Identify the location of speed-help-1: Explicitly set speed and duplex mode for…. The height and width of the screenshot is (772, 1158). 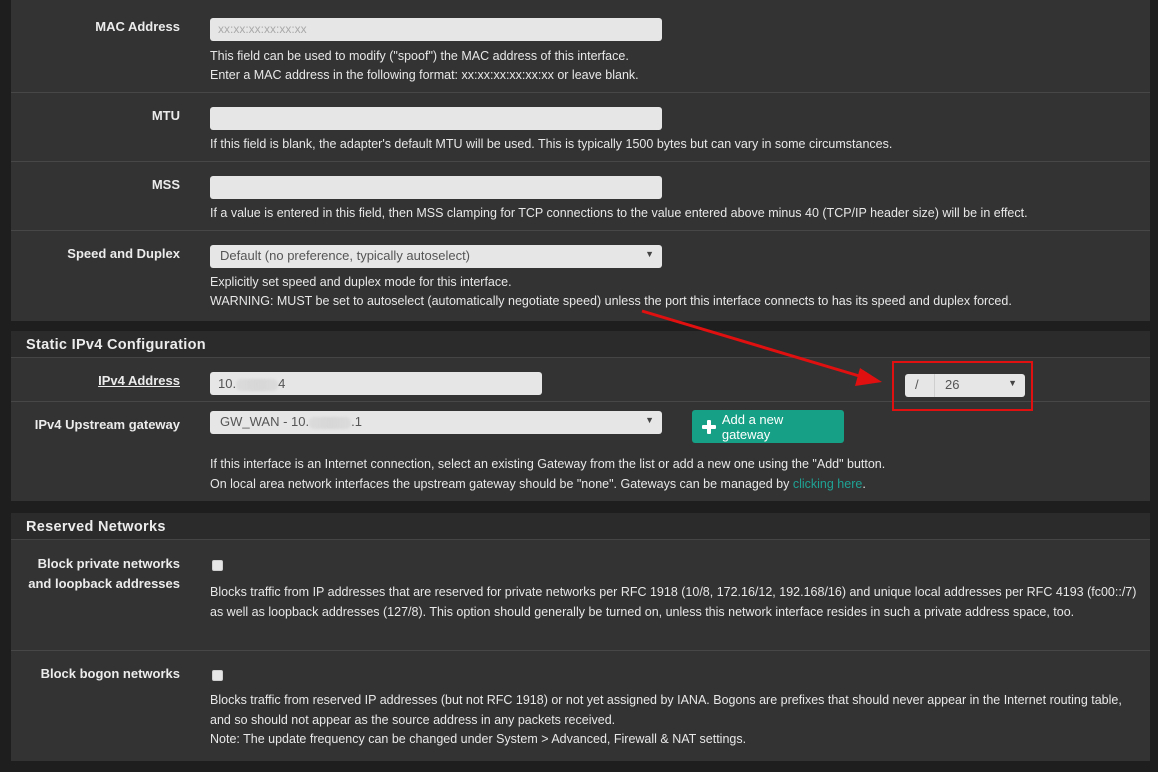
(361, 282).